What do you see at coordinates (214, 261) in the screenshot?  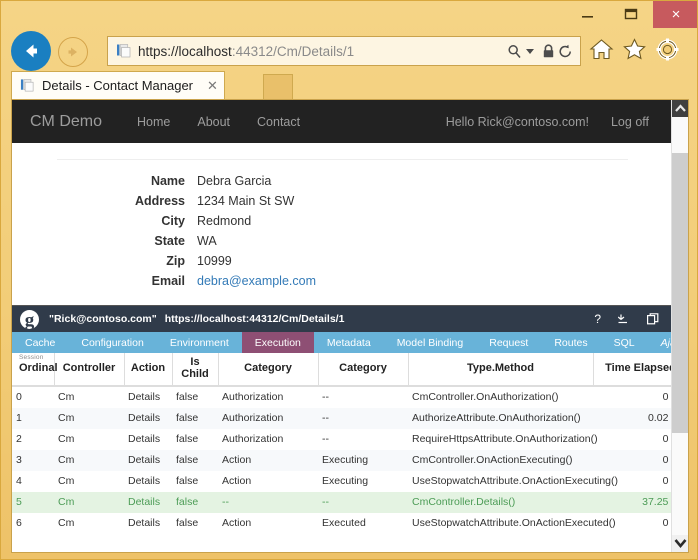 I see `field-value-zip: 10999` at bounding box center [214, 261].